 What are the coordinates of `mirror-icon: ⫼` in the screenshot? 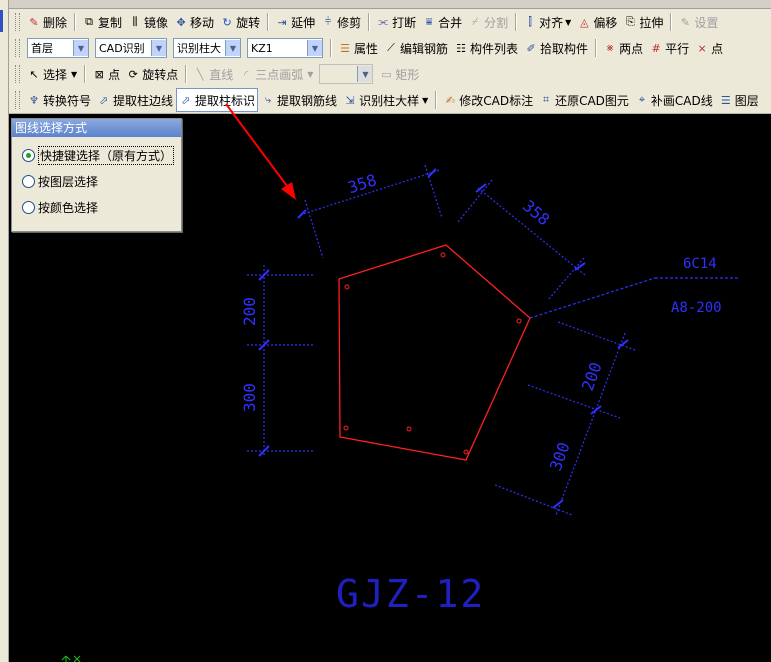 It's located at (135, 21).